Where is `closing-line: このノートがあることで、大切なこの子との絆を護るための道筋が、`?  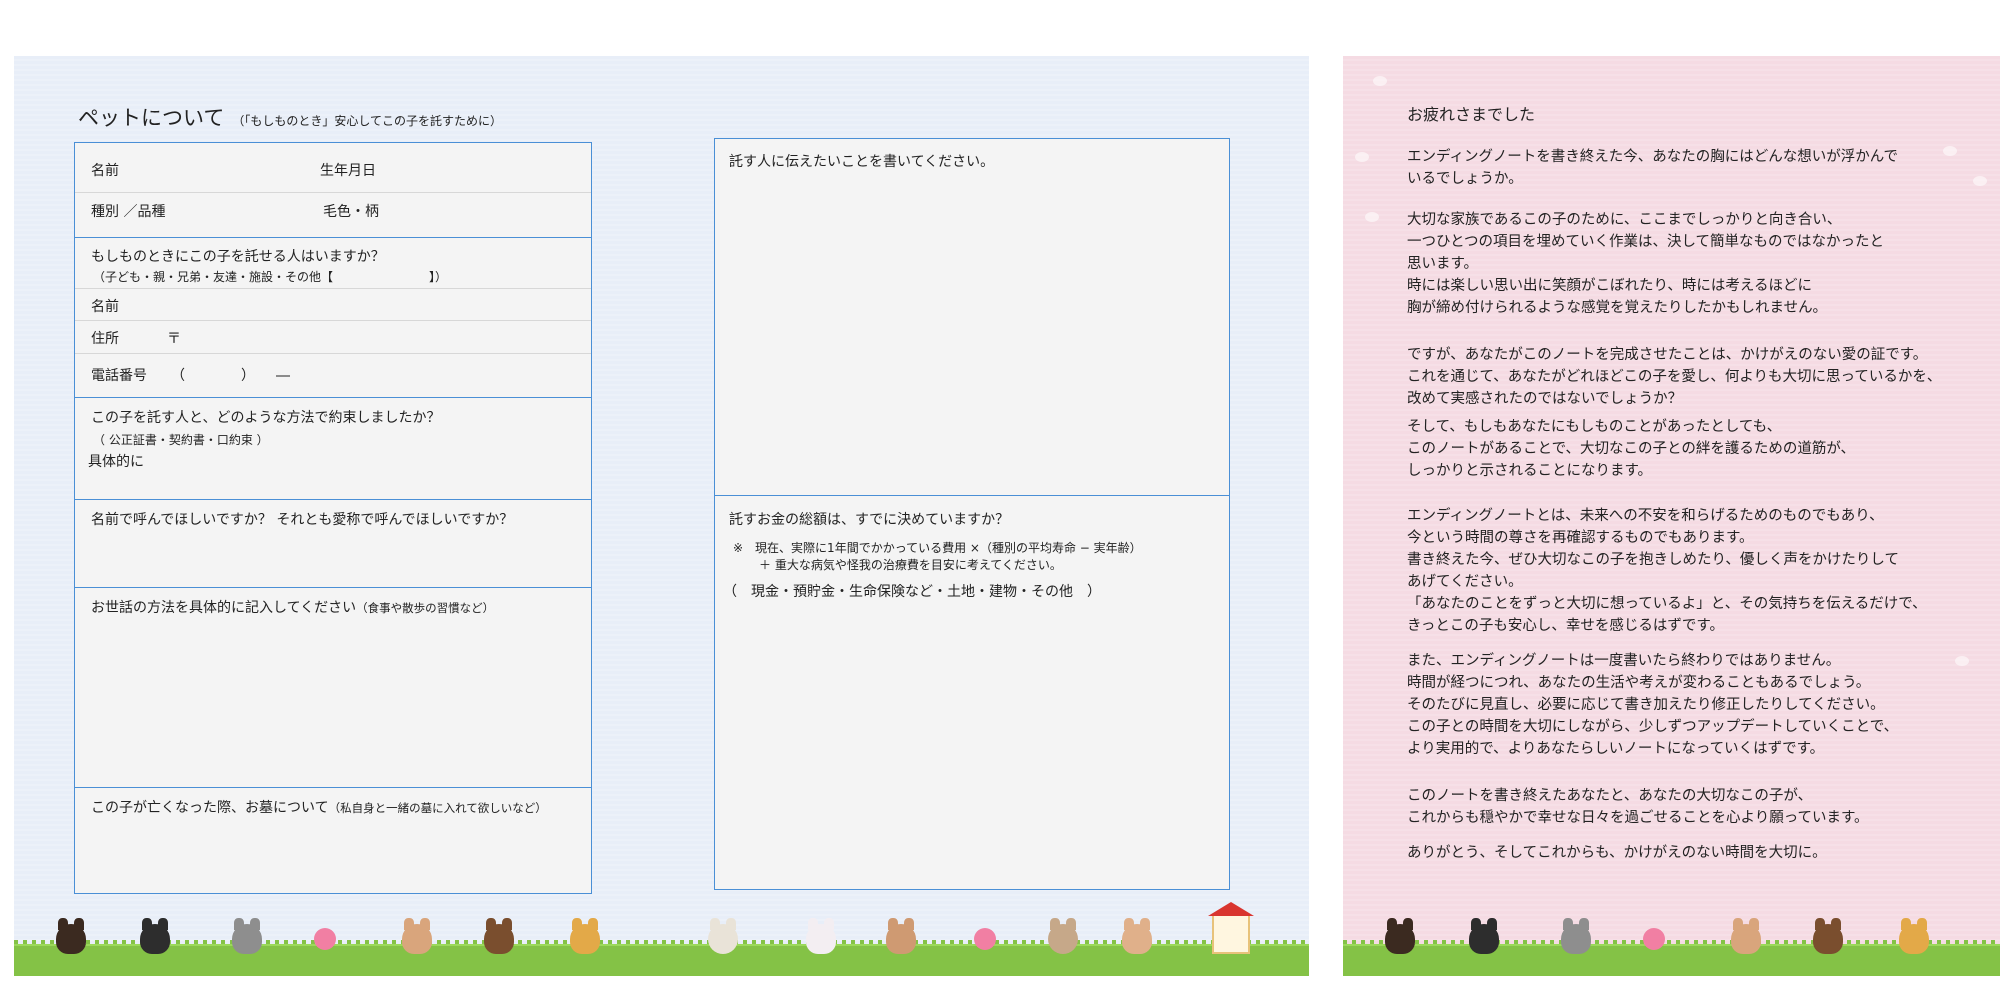
closing-line: このノートがあることで、大切なこの子との絆を護るための道筋が、 is located at coordinates (1631, 449).